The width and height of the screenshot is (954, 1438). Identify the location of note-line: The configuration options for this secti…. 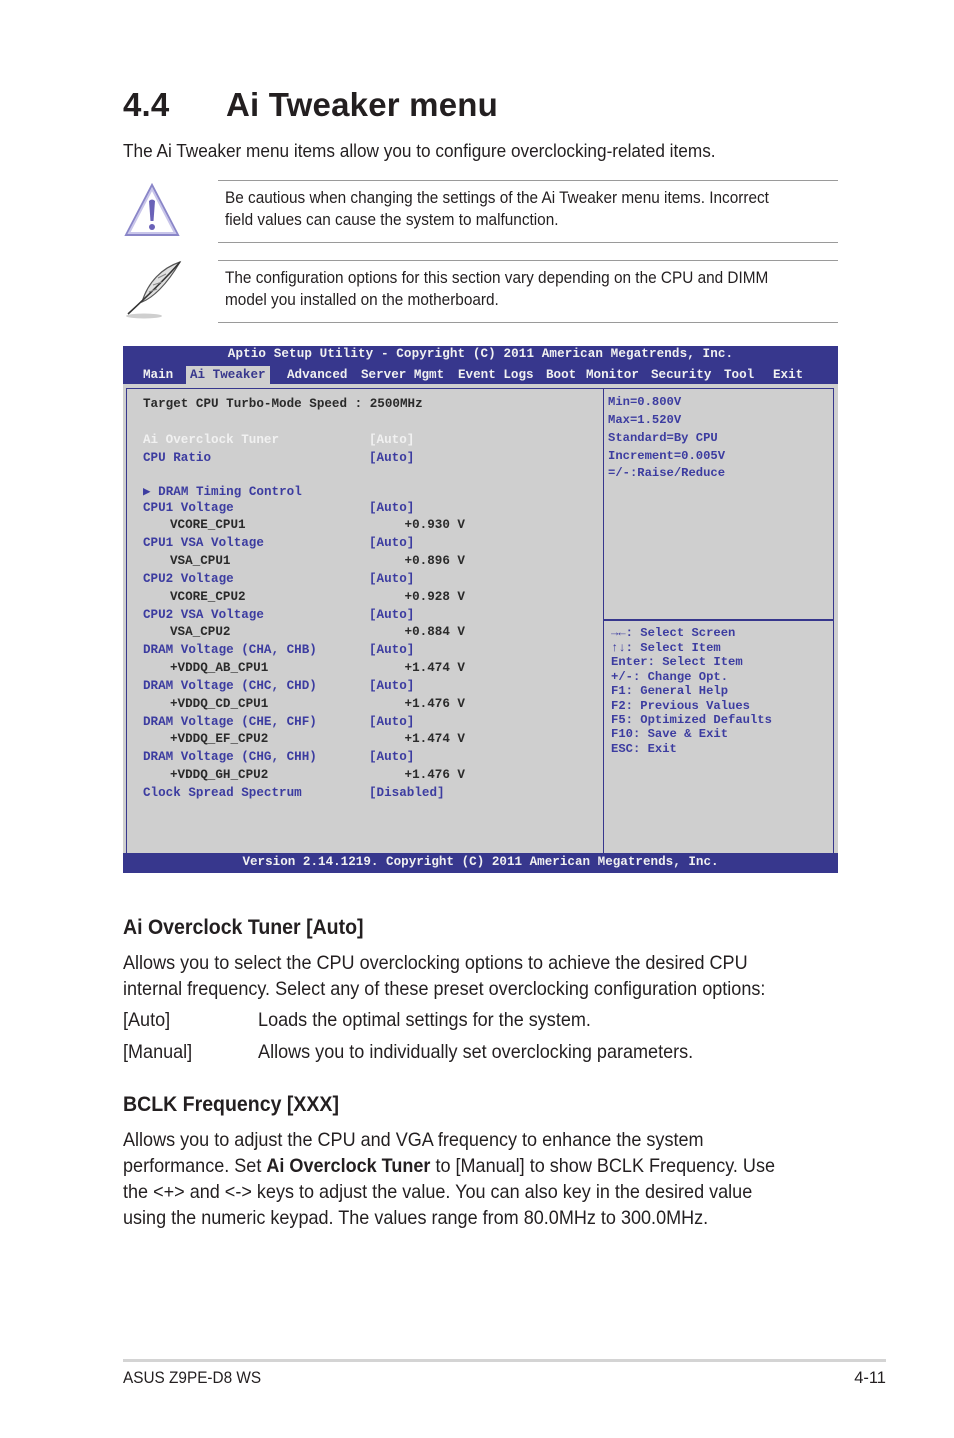
(497, 278).